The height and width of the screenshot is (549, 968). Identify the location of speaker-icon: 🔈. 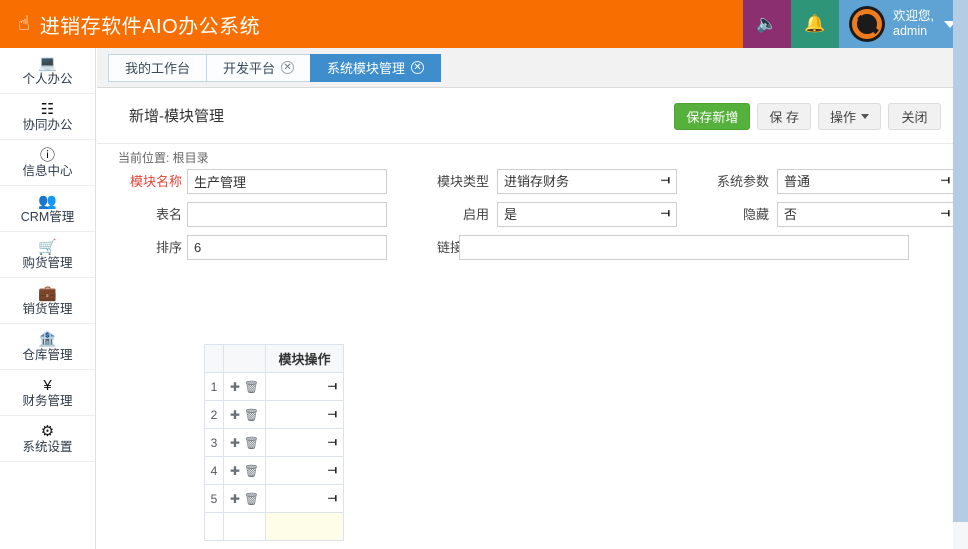
(767, 23).